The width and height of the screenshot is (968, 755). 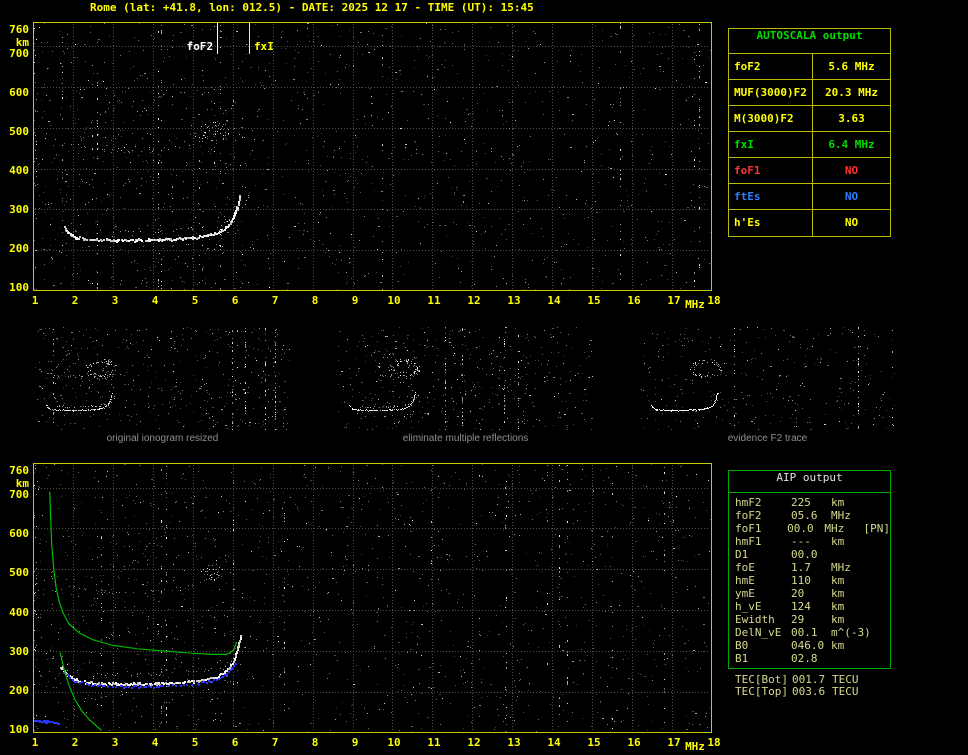 I want to click on tec-param-value: 003.6, so click(x=809, y=691).